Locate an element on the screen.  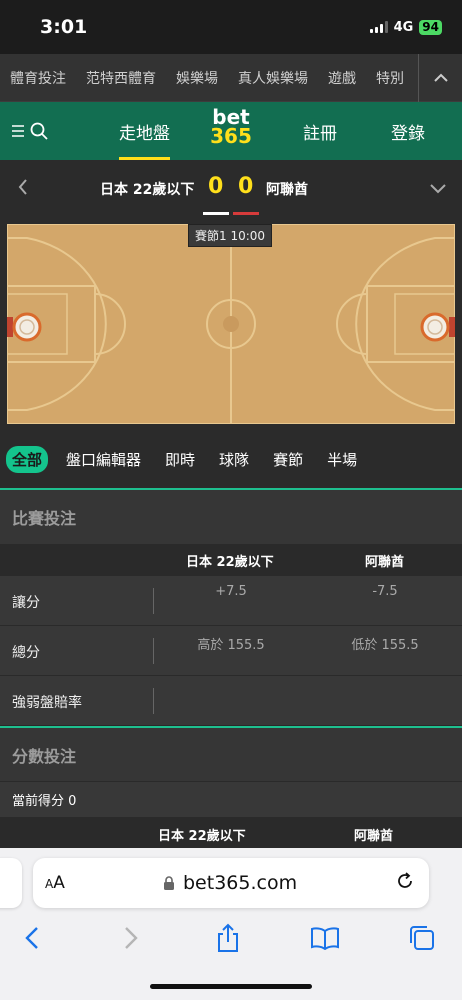
top-nav-item: 范特西體育 is located at coordinates (121, 78).